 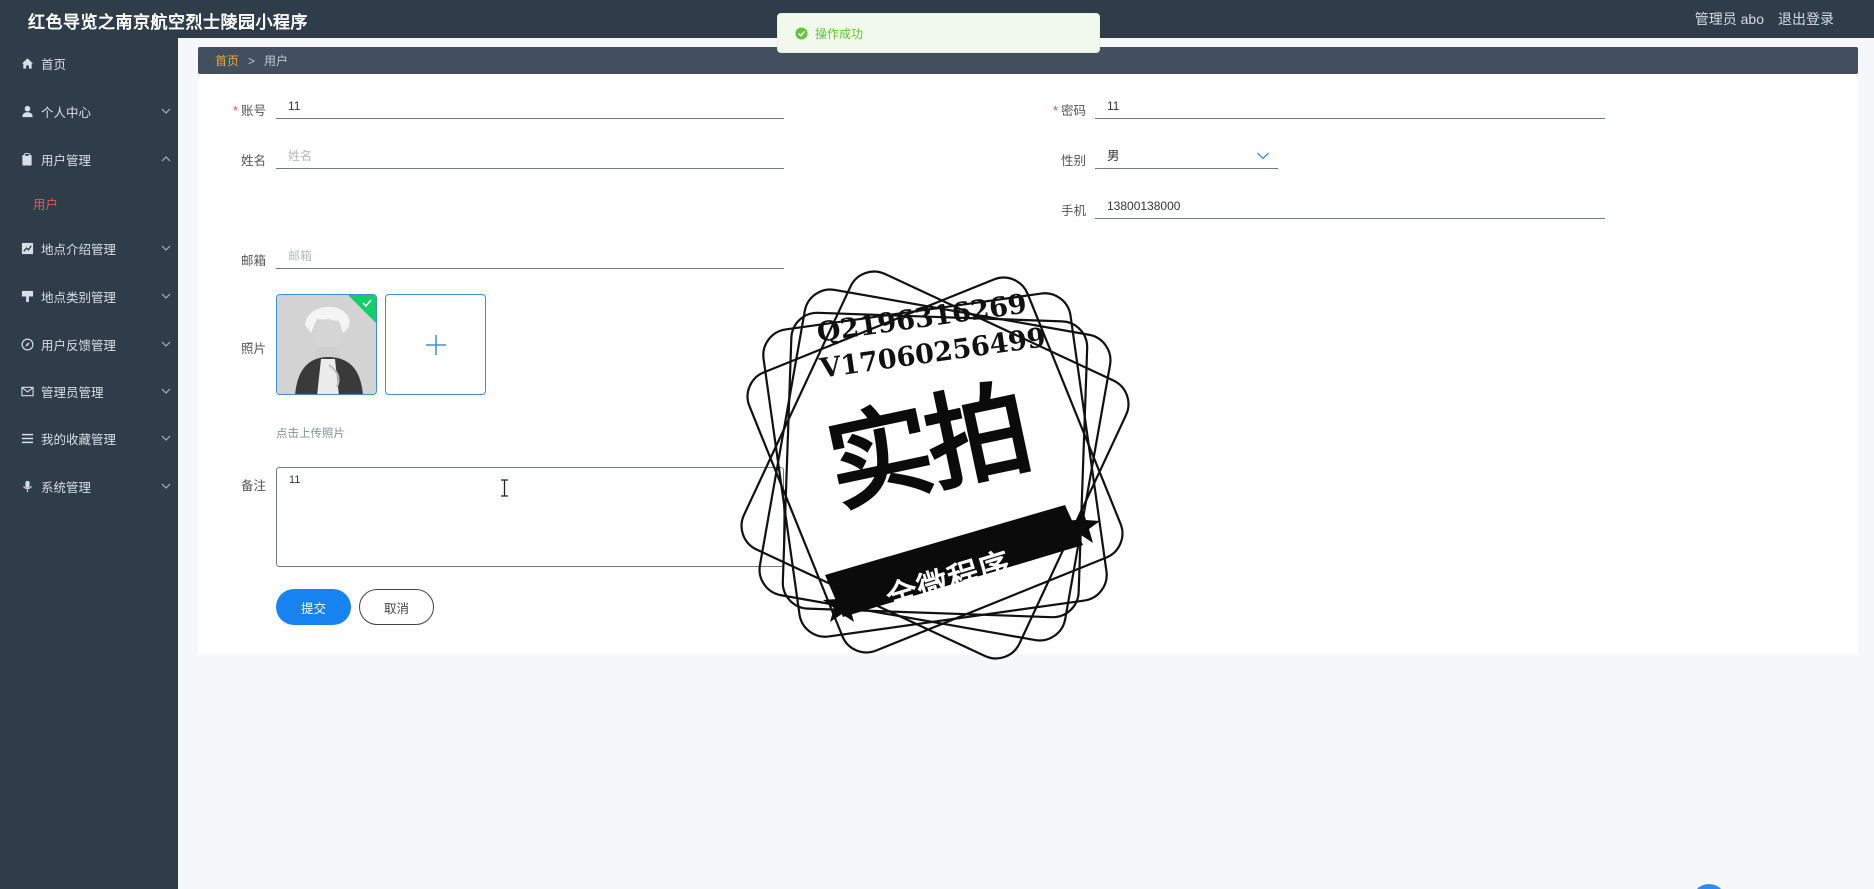 I want to click on sidebar-item-label: 个人中心, so click(x=66, y=112).